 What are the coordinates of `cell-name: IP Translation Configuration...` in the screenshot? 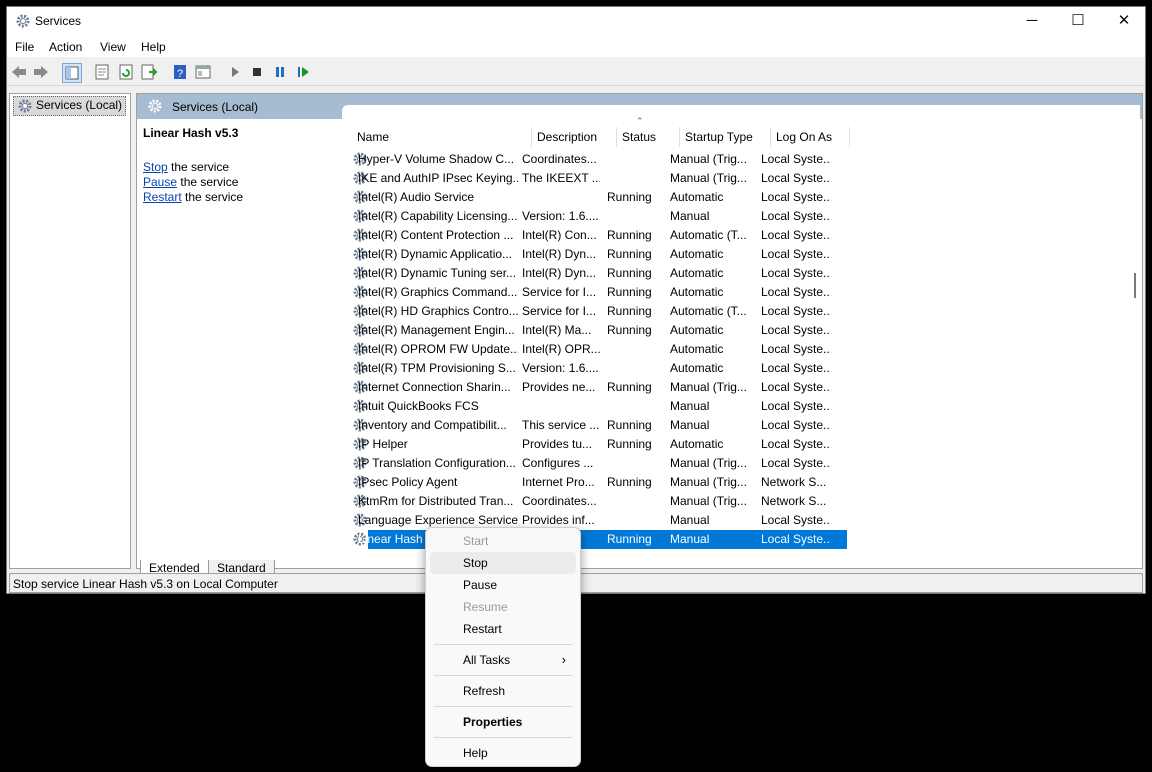 It's located at (437, 463).